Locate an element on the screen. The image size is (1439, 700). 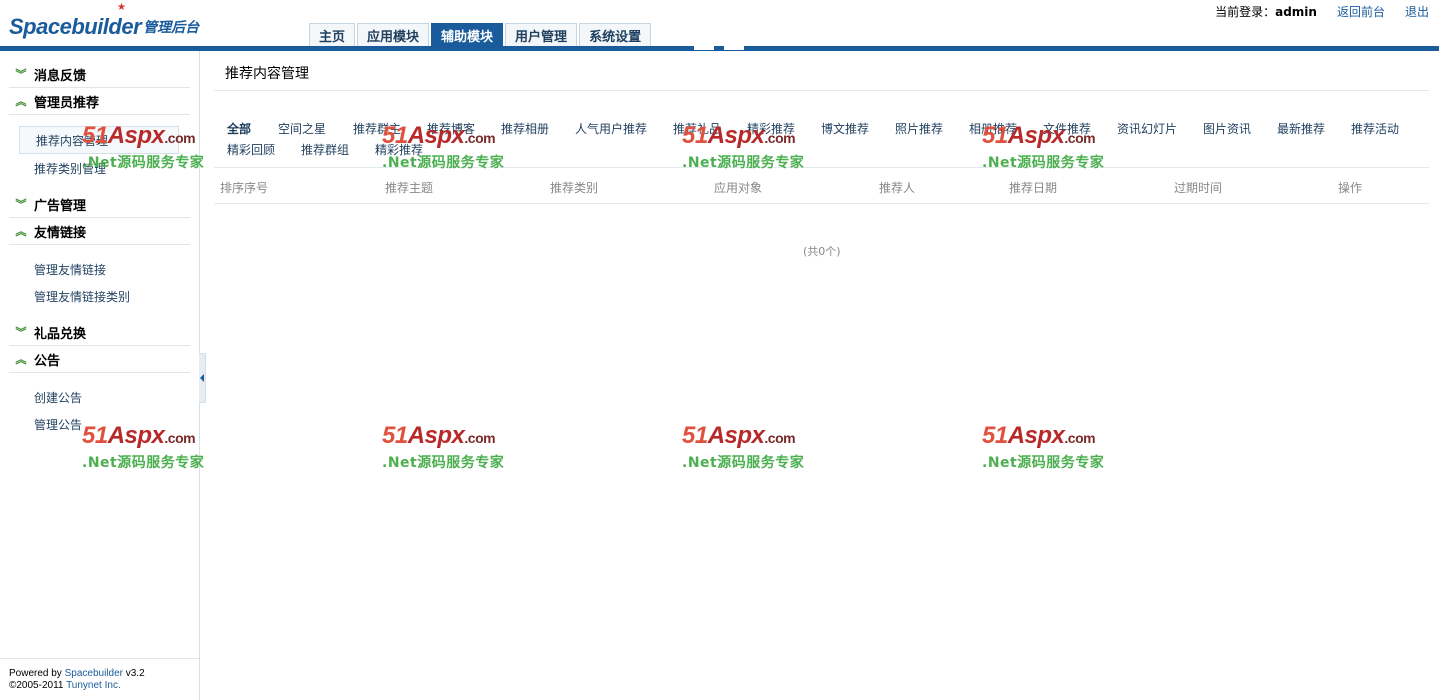
active-tab-notch-center is located at coordinates (719, 48).